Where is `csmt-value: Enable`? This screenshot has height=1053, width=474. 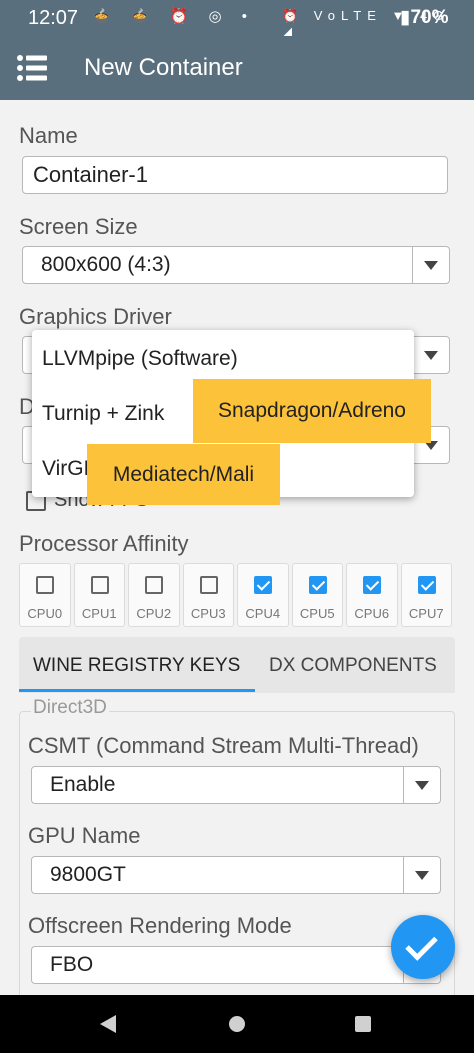
csmt-value: Enable is located at coordinates (83, 784).